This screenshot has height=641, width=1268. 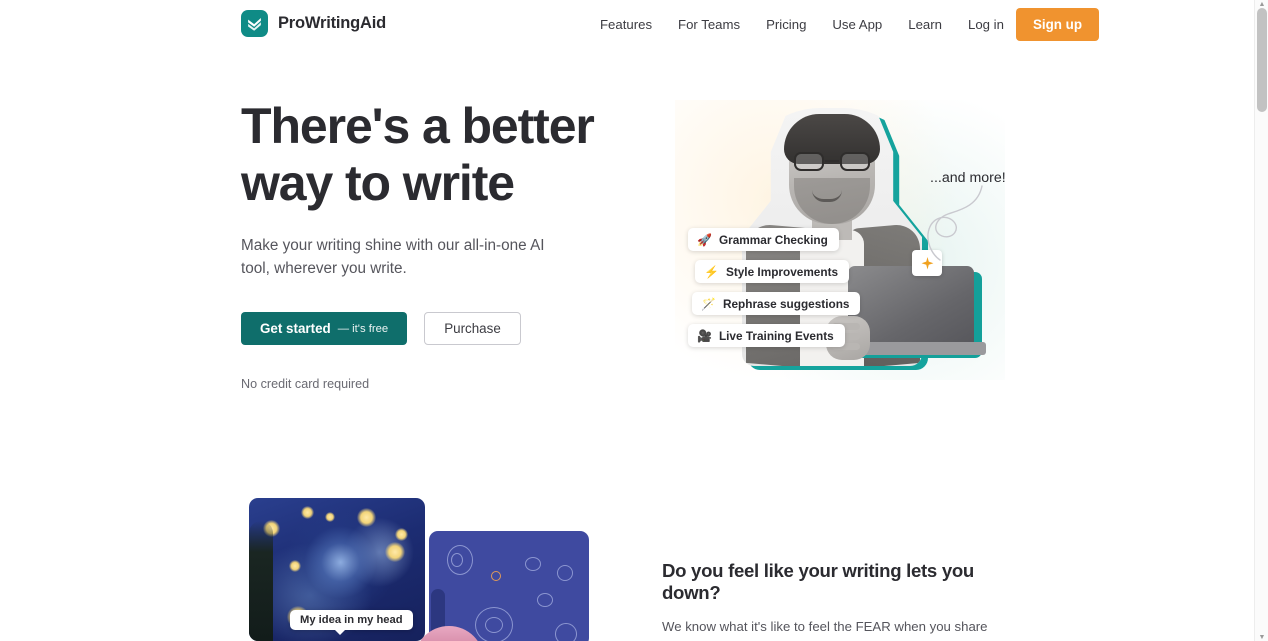 What do you see at coordinates (857, 24) in the screenshot?
I see `nav-item-use-app: Use App` at bounding box center [857, 24].